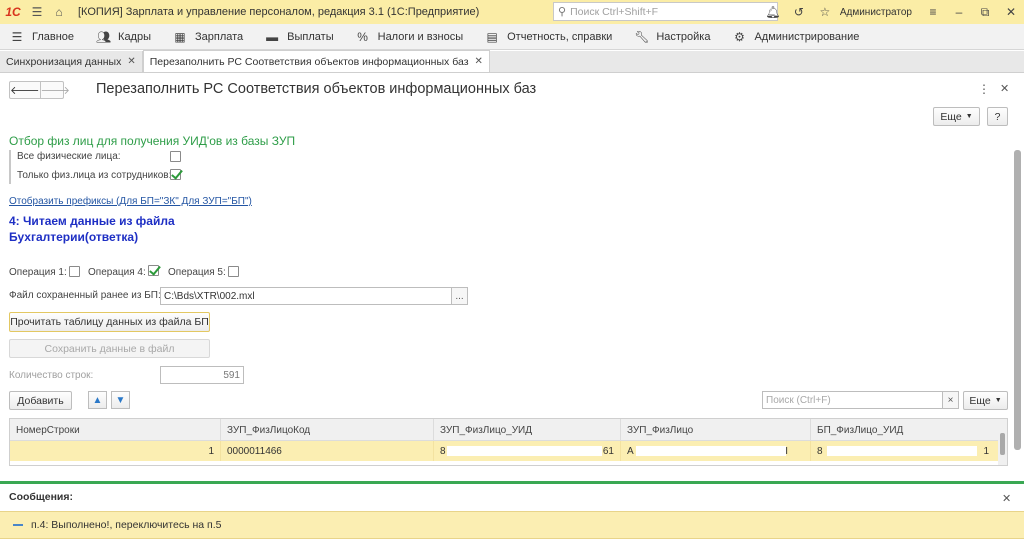 Image resolution: width=1024 pixels, height=545 pixels. What do you see at coordinates (43, 37) in the screenshot?
I see `menu-item-main: ☰ Главное` at bounding box center [43, 37].